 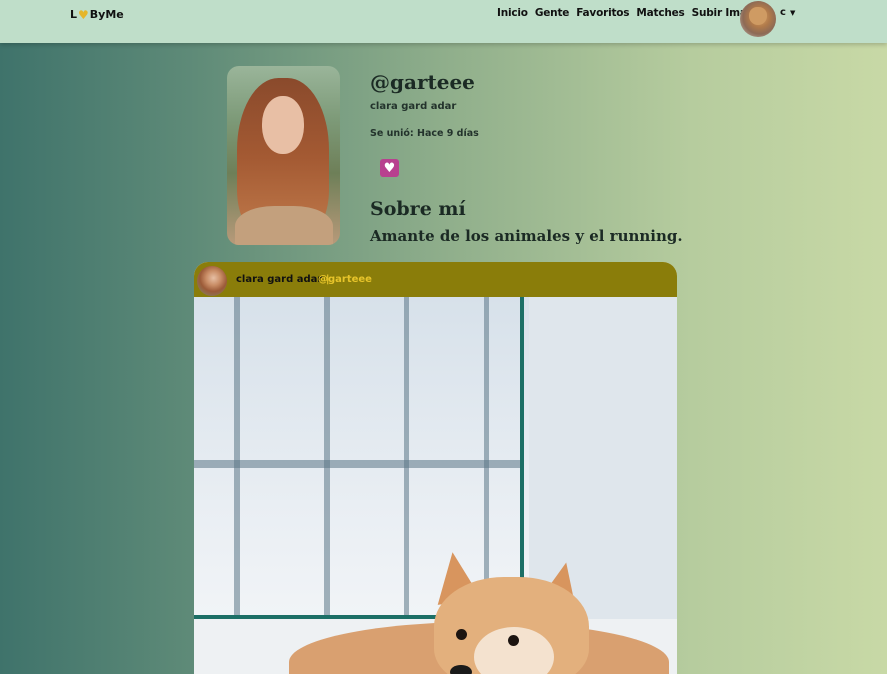 I want to click on nav-link-favoritos: Favoritos, so click(x=602, y=13).